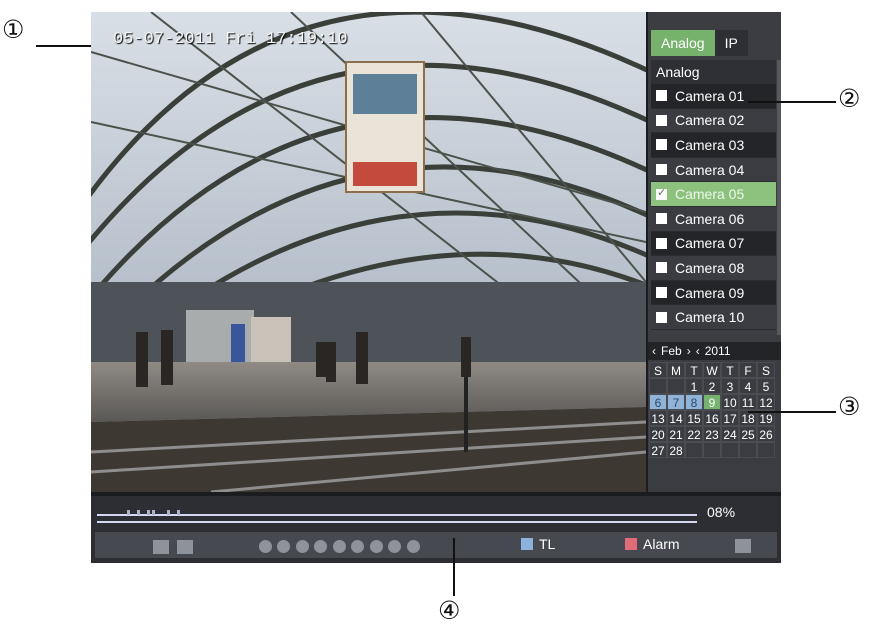  I want to click on skip-start-icon, so click(265, 547).